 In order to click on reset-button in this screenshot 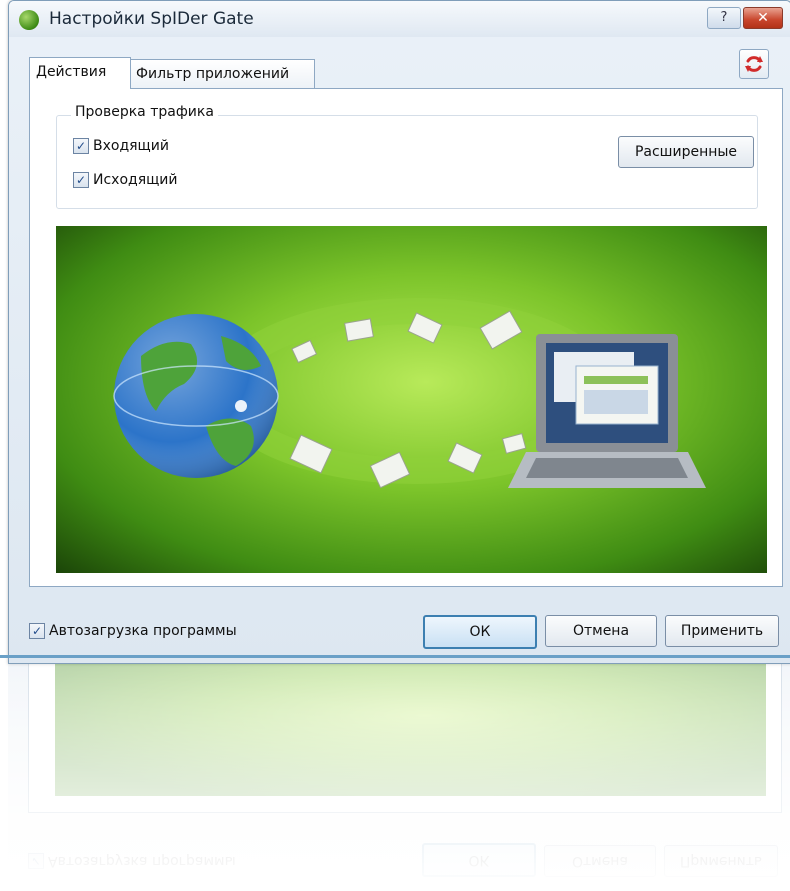, I will do `click(754, 64)`.